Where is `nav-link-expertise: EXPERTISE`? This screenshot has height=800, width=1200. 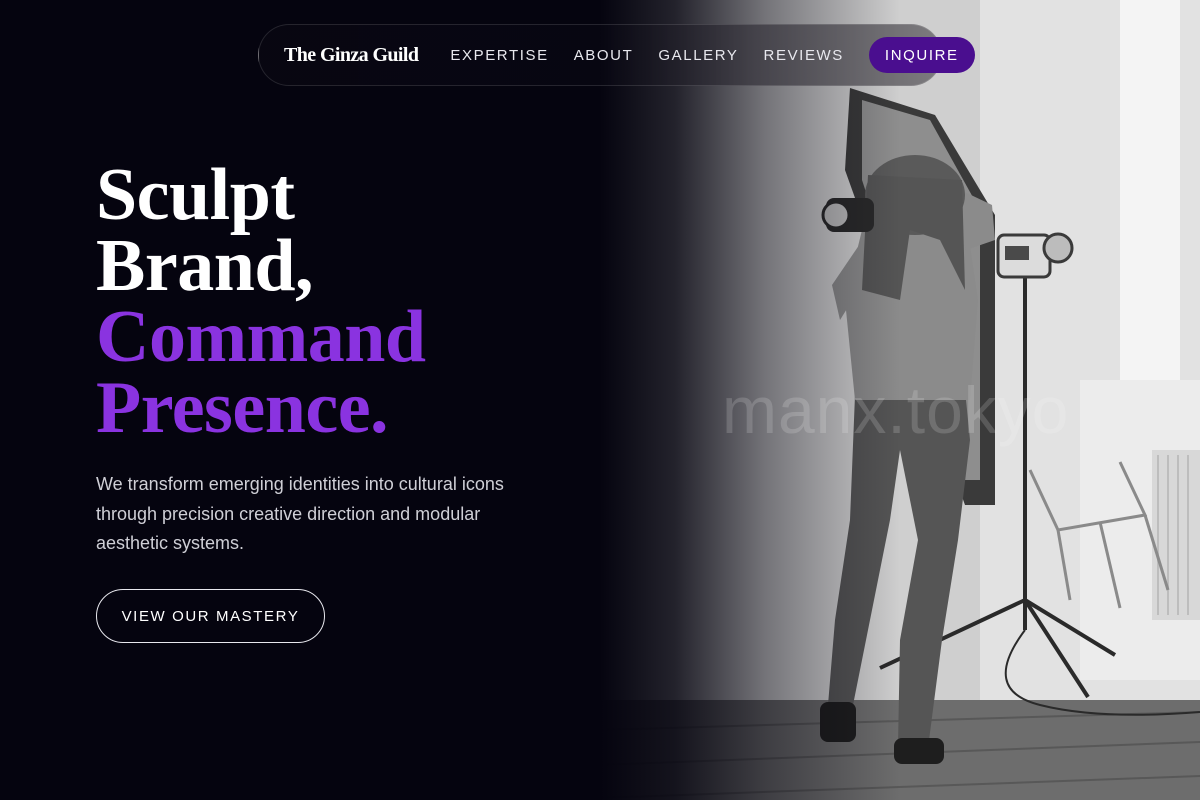
nav-link-expertise: EXPERTISE is located at coordinates (499, 55).